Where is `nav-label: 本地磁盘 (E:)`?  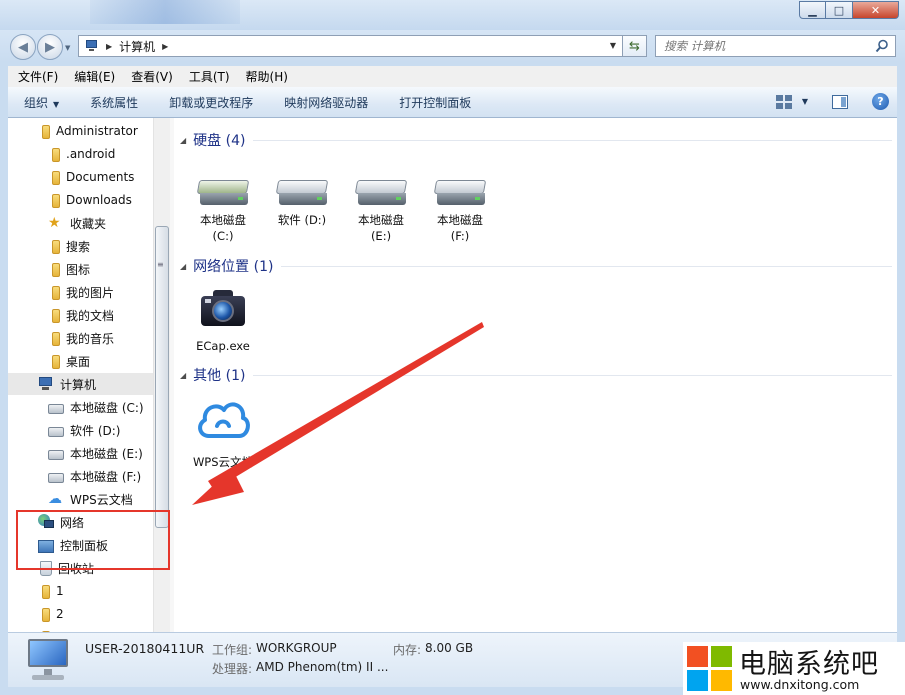 nav-label: 本地磁盘 (E:) is located at coordinates (106, 453).